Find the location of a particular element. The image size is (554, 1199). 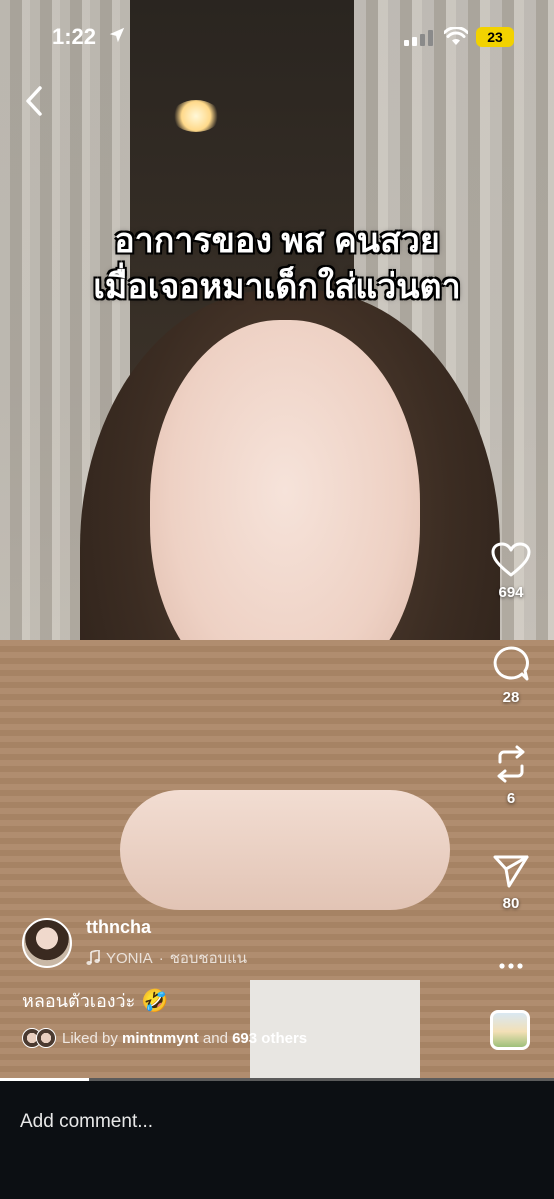

music-title: ชอบชอบแน is located at coordinates (208, 958).